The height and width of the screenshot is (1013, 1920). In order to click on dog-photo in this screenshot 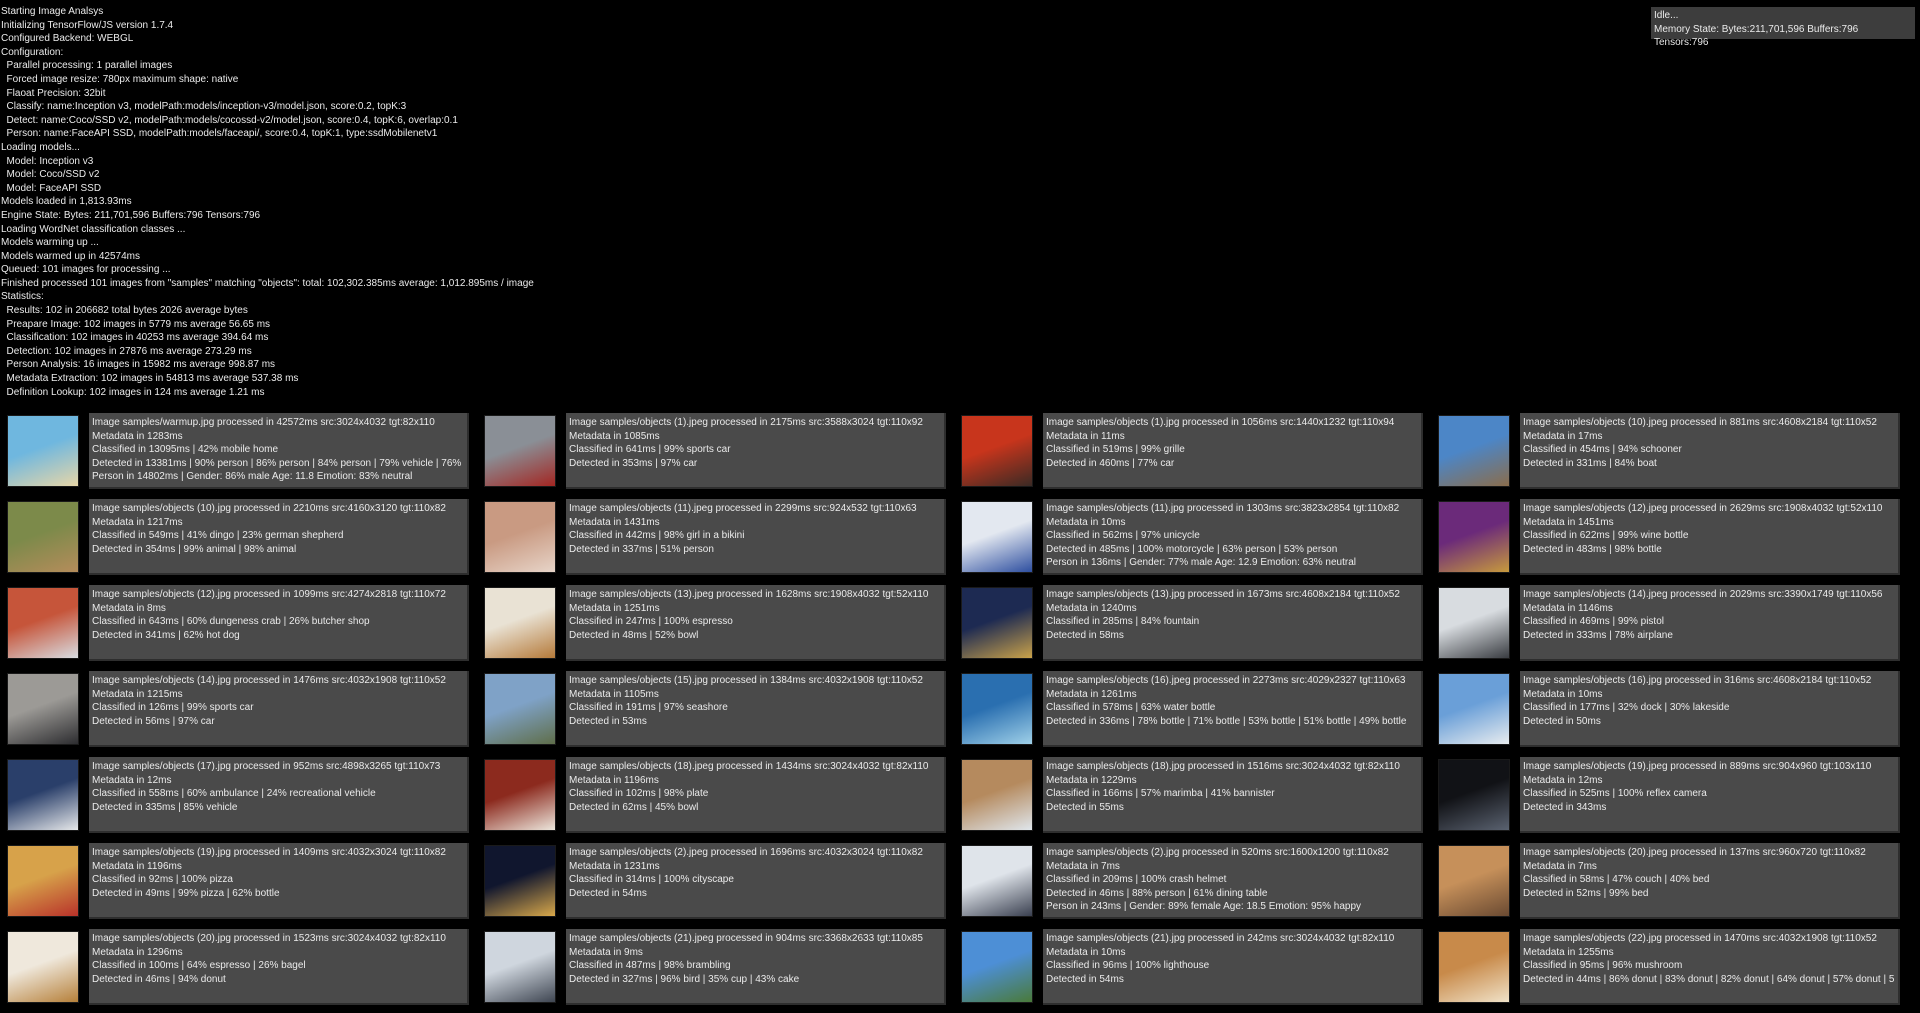, I will do `click(43, 537)`.